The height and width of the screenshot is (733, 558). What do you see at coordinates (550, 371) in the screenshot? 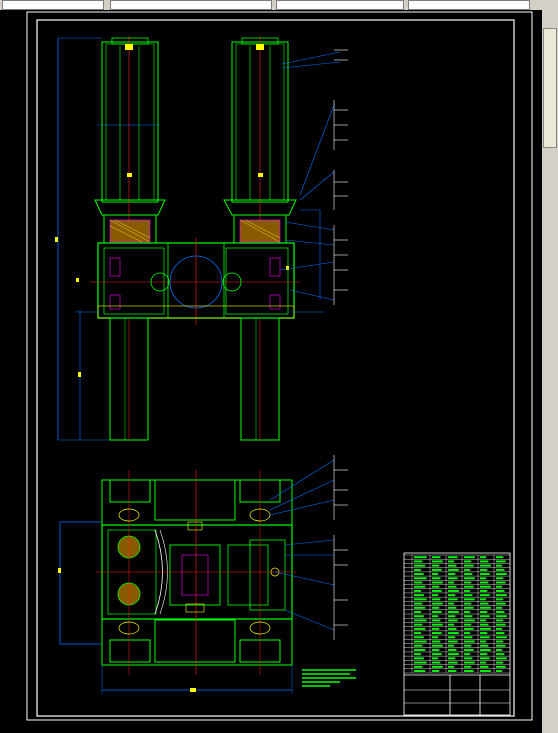
I see `vertical-scrollbar` at bounding box center [550, 371].